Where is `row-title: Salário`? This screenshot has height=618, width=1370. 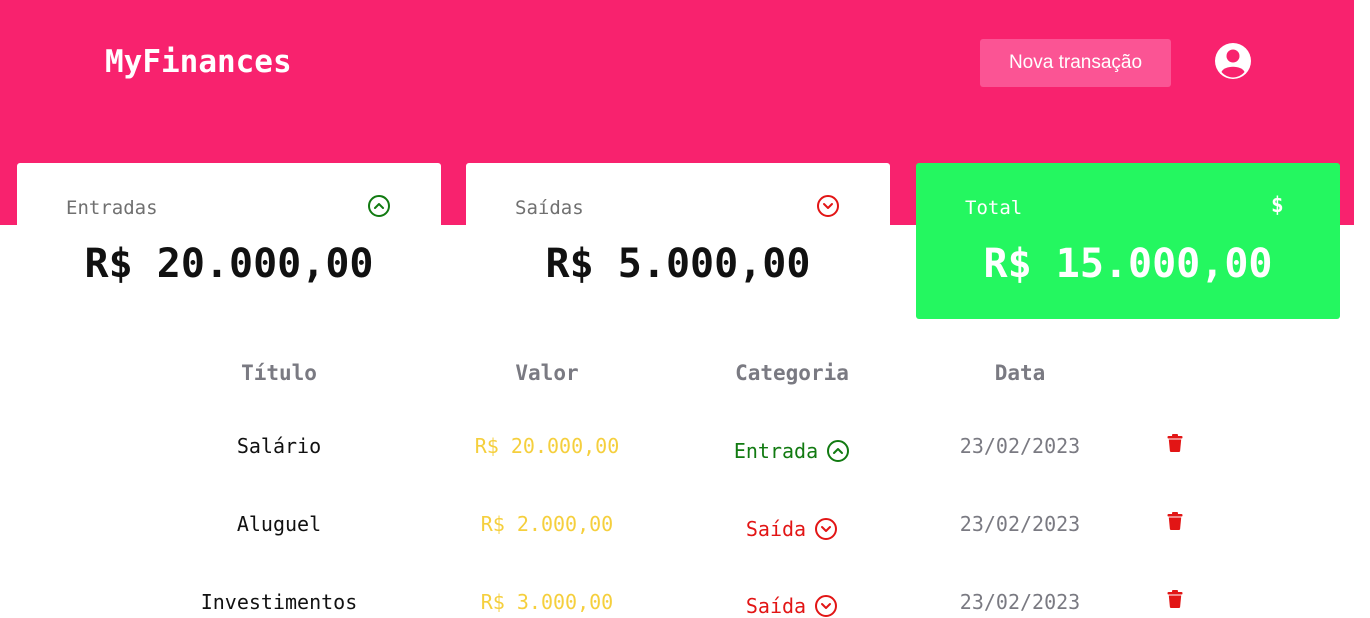
row-title: Salário is located at coordinates (279, 446).